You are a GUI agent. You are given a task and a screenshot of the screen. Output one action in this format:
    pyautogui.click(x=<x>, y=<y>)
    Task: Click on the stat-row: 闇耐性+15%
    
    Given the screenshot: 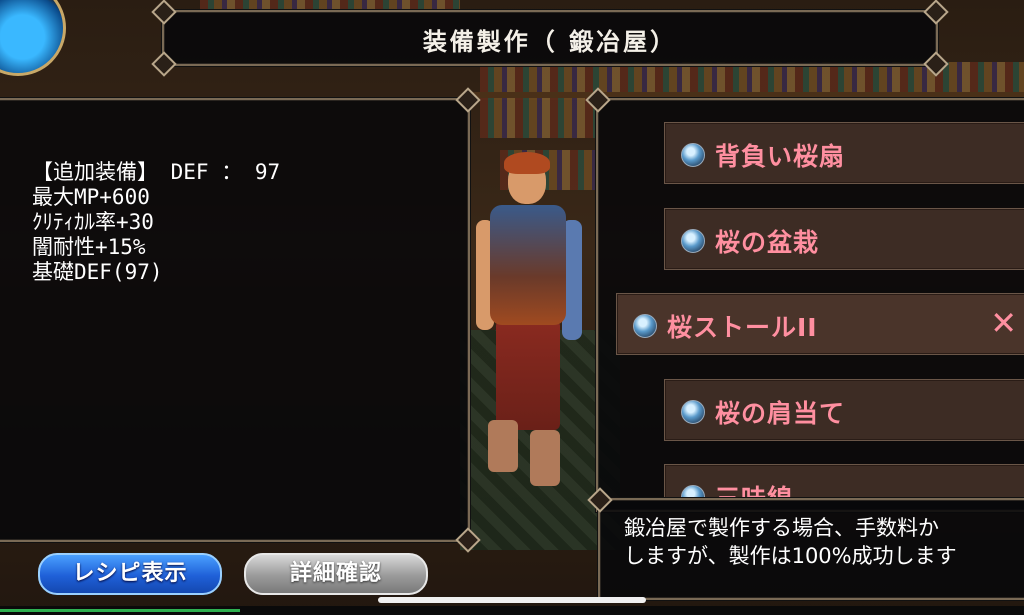 What is the action you would take?
    pyautogui.click(x=89, y=247)
    